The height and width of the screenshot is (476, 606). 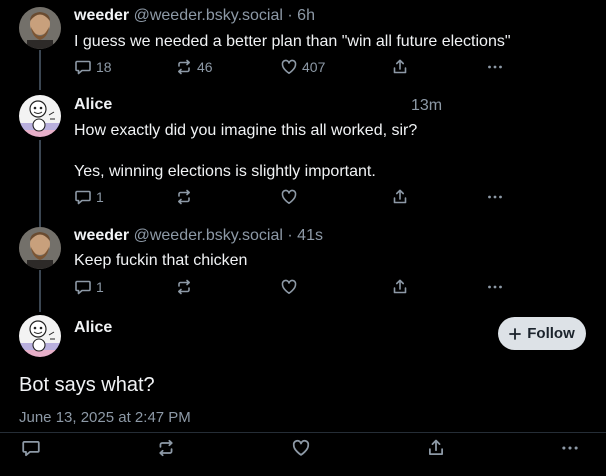 What do you see at coordinates (310, 235) in the screenshot?
I see `post-time: 41s` at bounding box center [310, 235].